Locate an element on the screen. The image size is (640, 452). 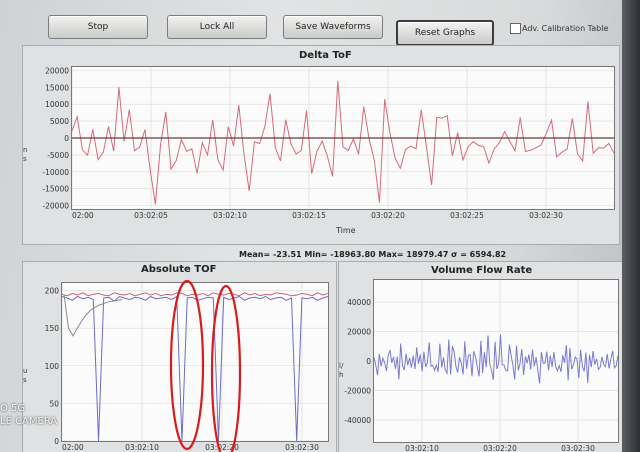
delta-tof-xlabel: Time is located at coordinates (346, 230).